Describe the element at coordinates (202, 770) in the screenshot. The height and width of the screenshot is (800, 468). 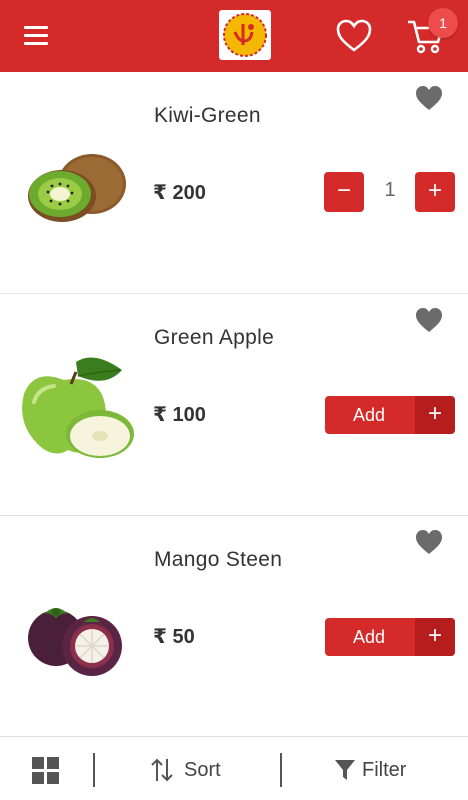
I see `sort-label: Sort` at that location.